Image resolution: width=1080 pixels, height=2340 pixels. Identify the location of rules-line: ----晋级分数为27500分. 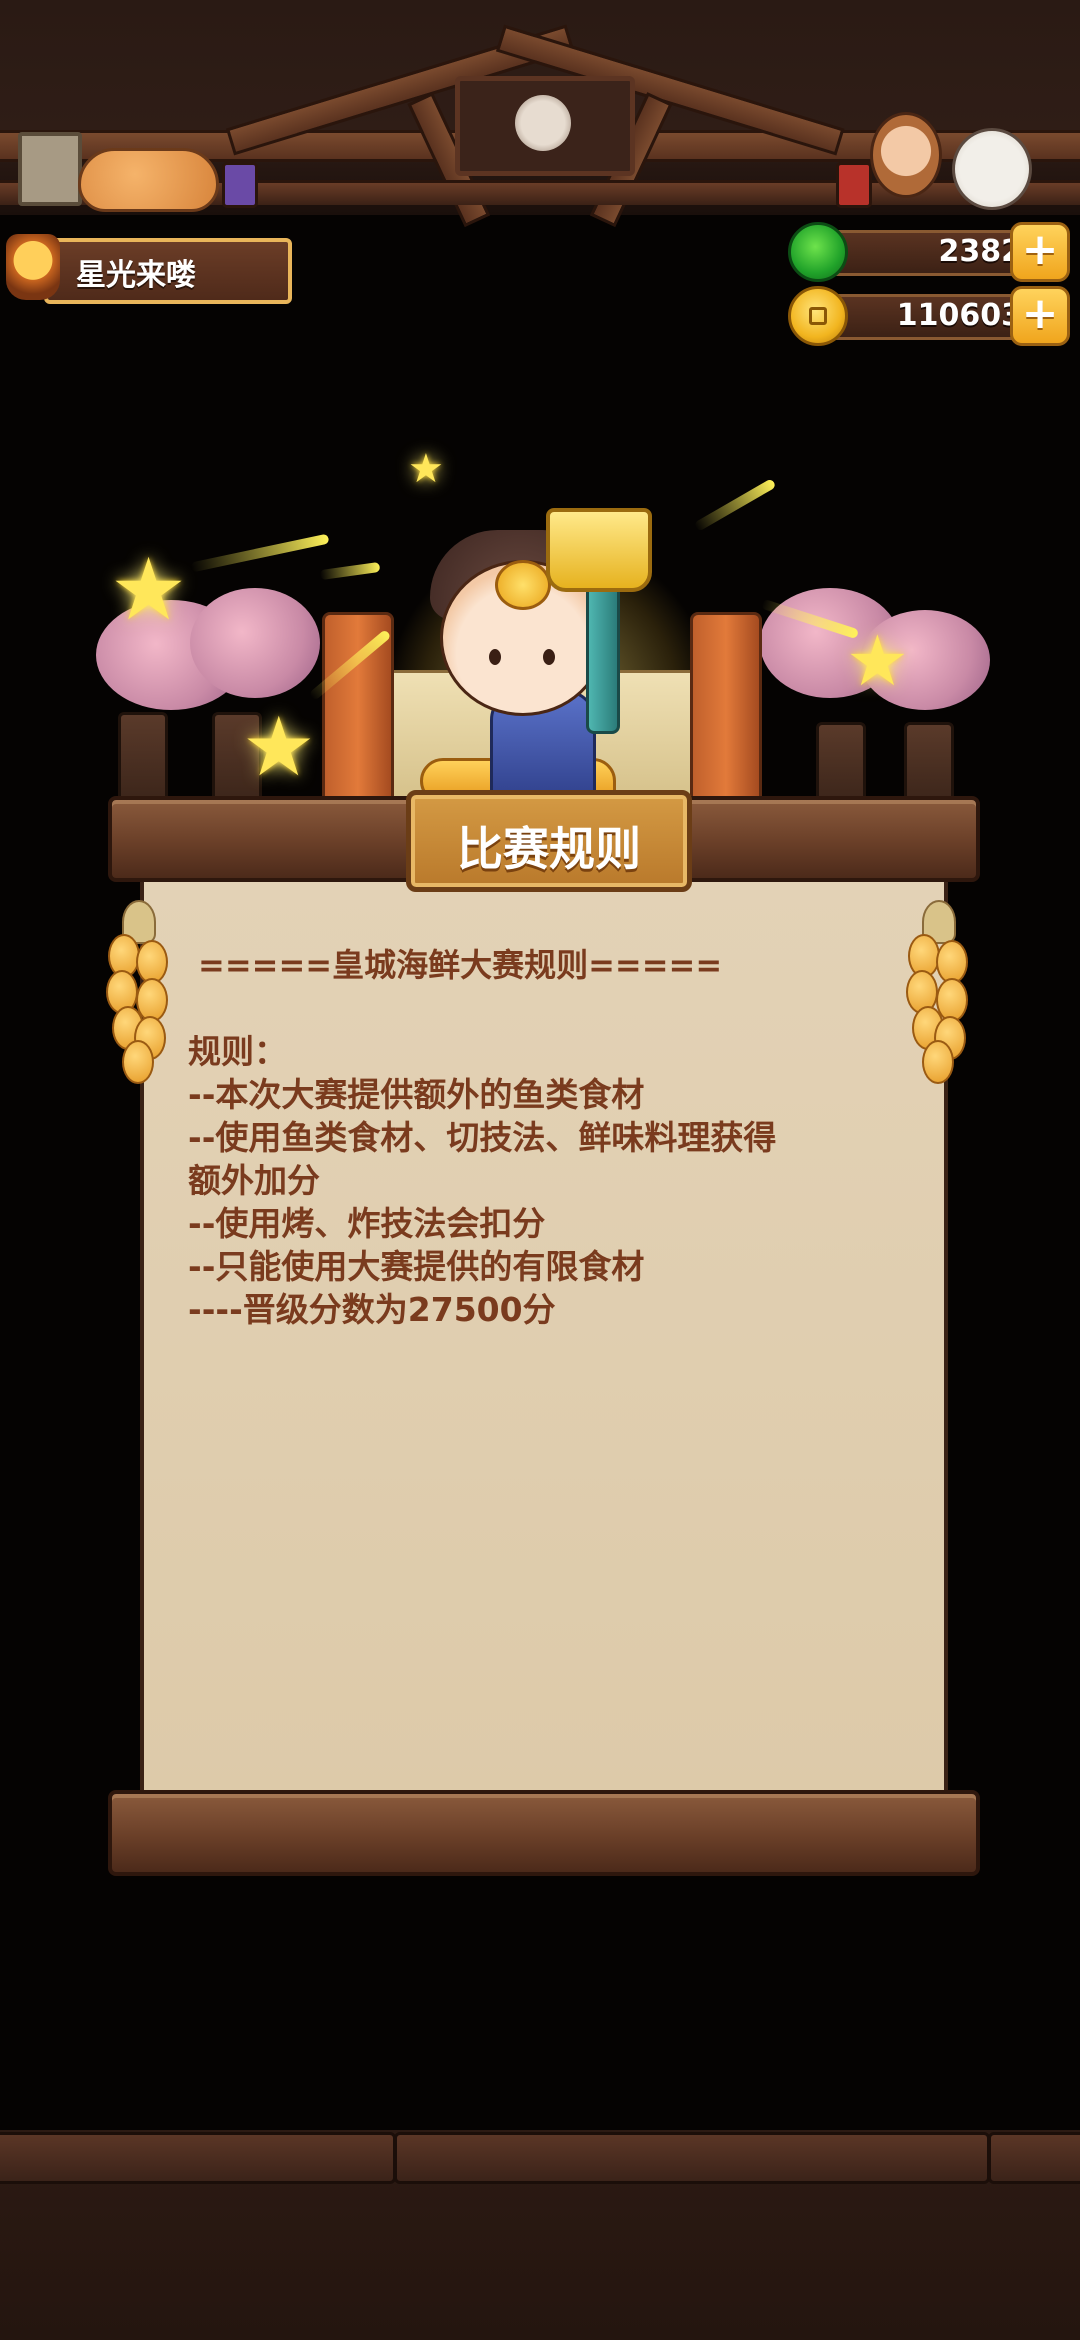
(372, 1309).